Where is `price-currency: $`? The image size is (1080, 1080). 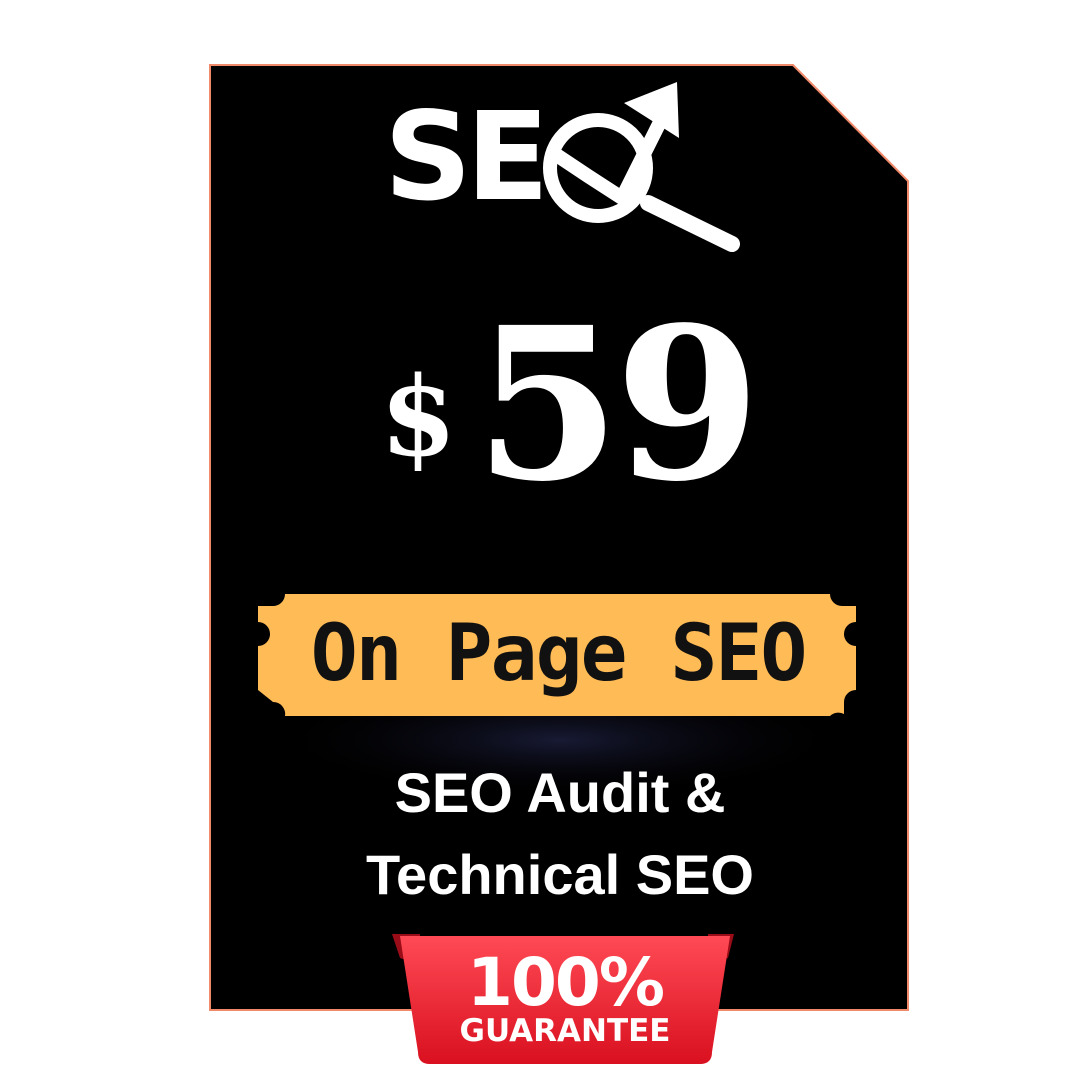
price-currency: $ is located at coordinates (418, 416).